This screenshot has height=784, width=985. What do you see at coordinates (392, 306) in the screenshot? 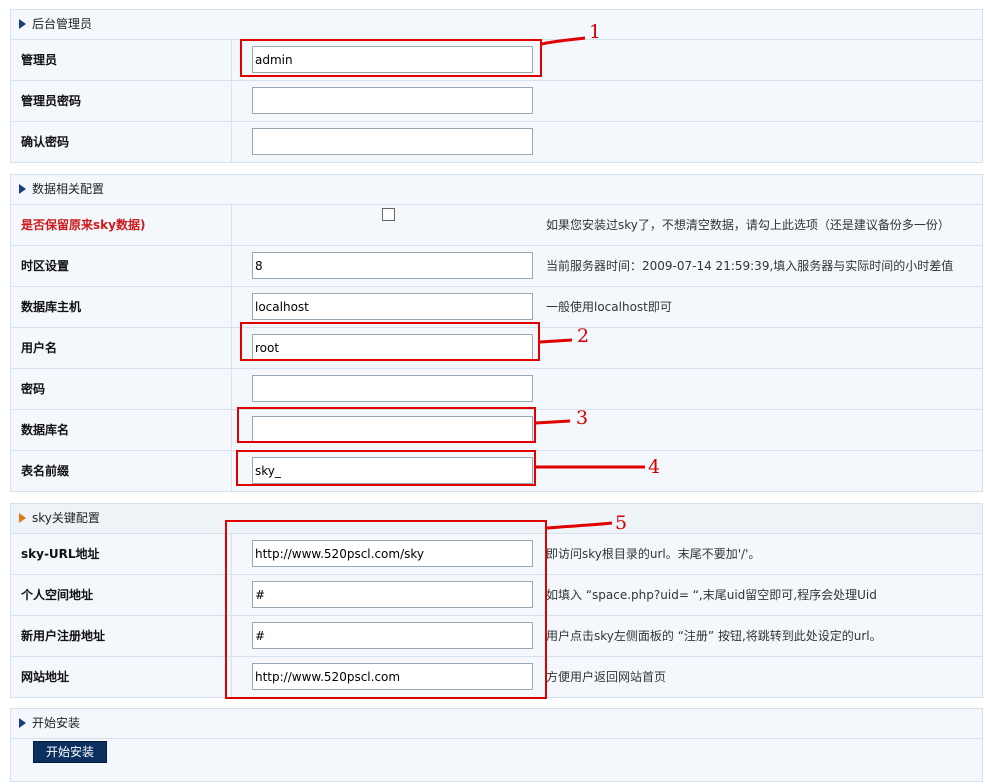
I see `db-host-input` at bounding box center [392, 306].